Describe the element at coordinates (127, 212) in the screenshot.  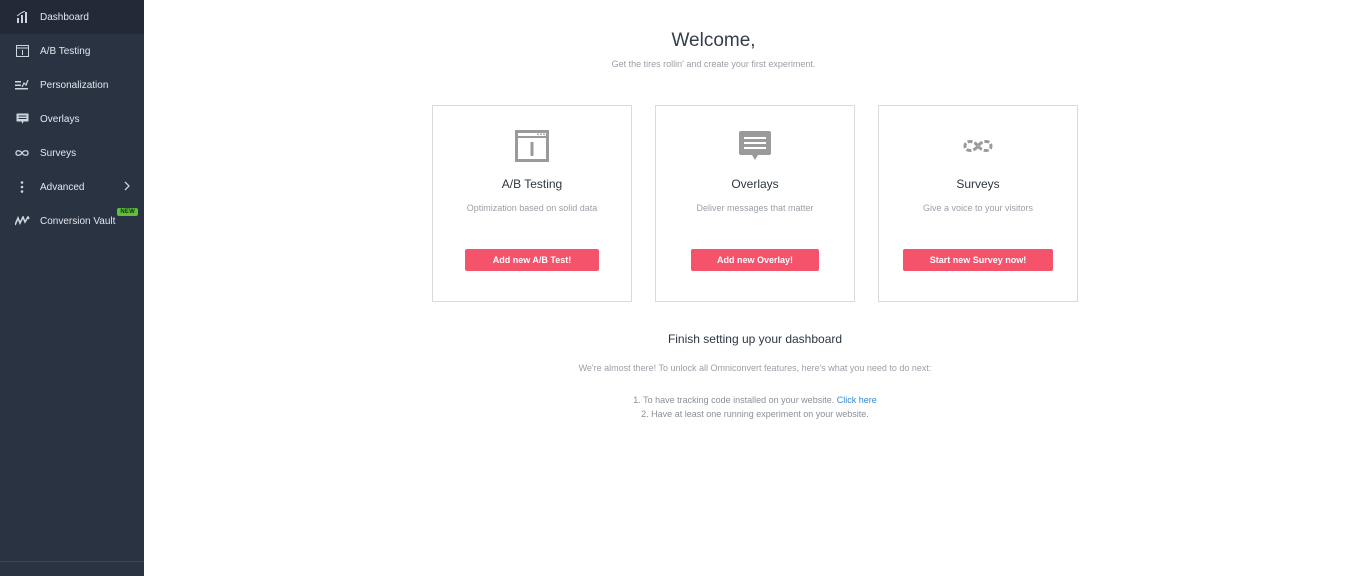
I see `new-badge: NEW` at that location.